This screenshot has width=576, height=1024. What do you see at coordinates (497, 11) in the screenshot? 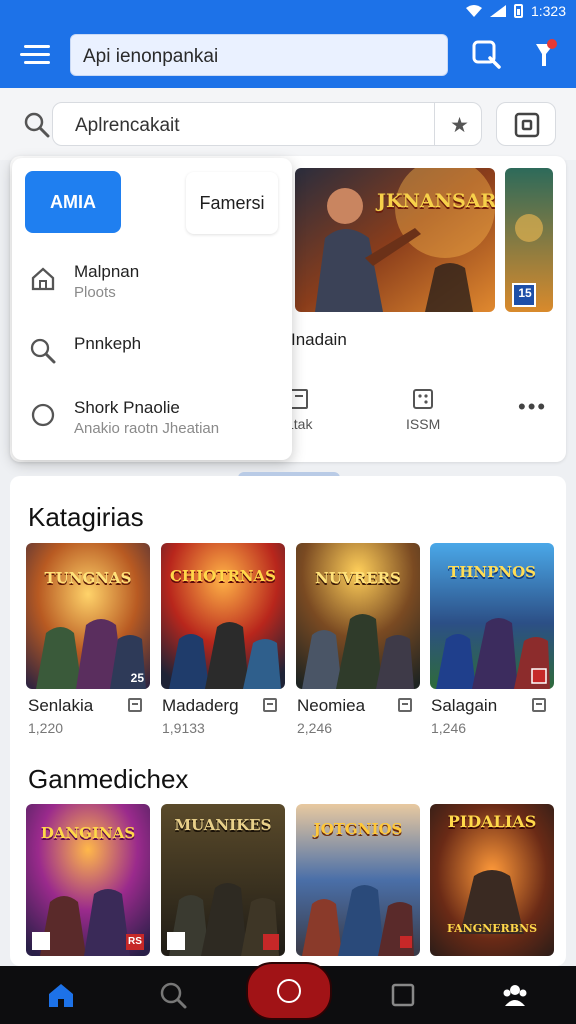
I see `signal-icon` at bounding box center [497, 11].